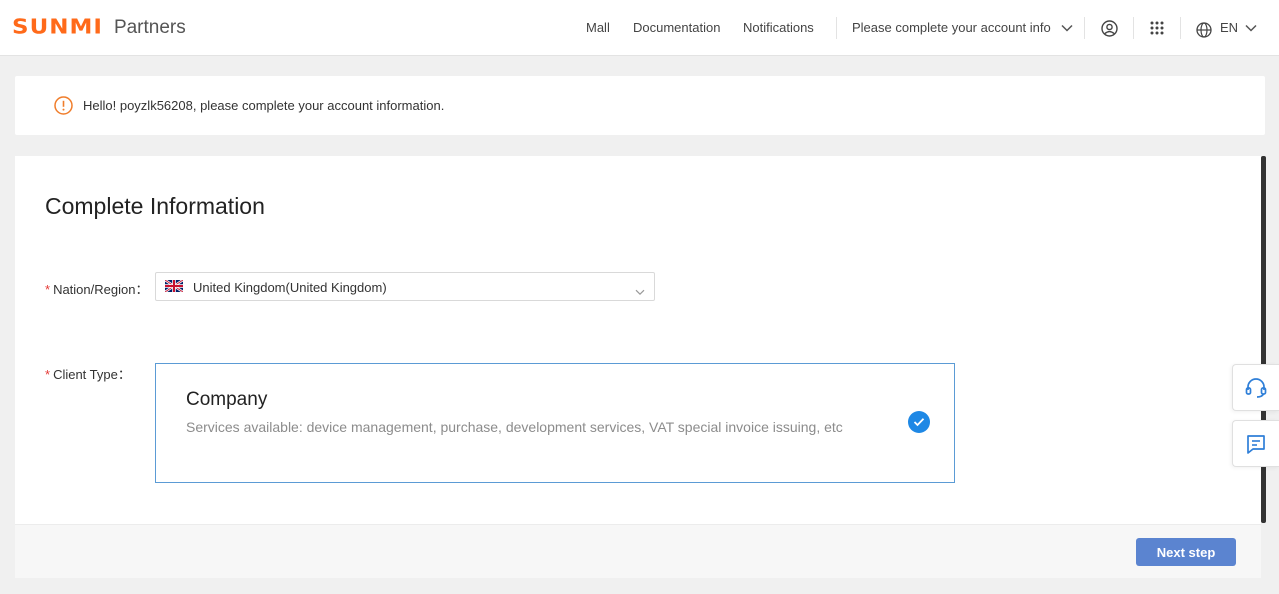 This screenshot has height=594, width=1279. Describe the element at coordinates (919, 422) in the screenshot. I see `checkmark-icon` at that location.